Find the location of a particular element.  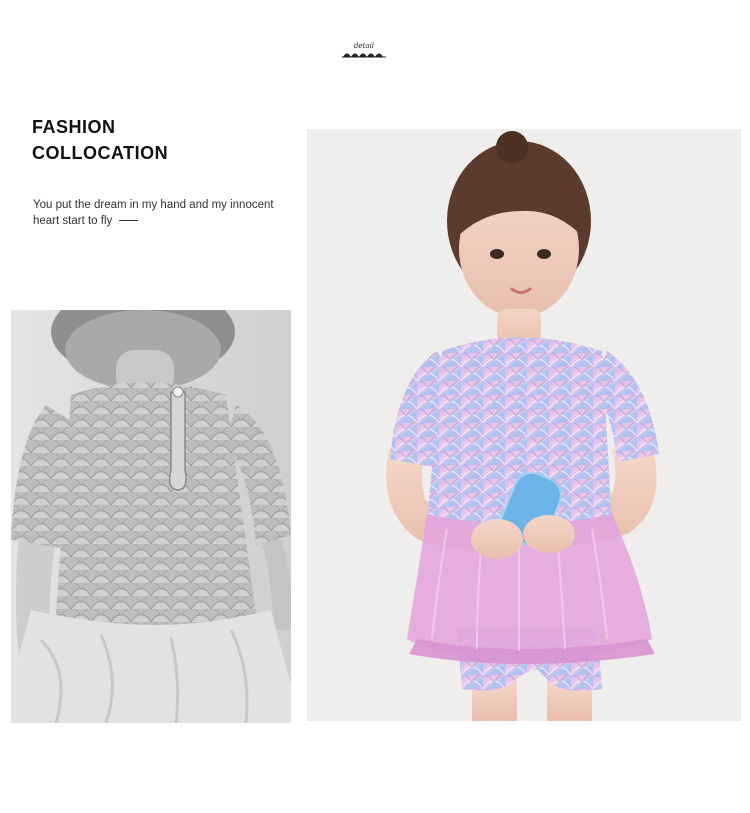

heading-line-1: FASHION is located at coordinates (74, 127).